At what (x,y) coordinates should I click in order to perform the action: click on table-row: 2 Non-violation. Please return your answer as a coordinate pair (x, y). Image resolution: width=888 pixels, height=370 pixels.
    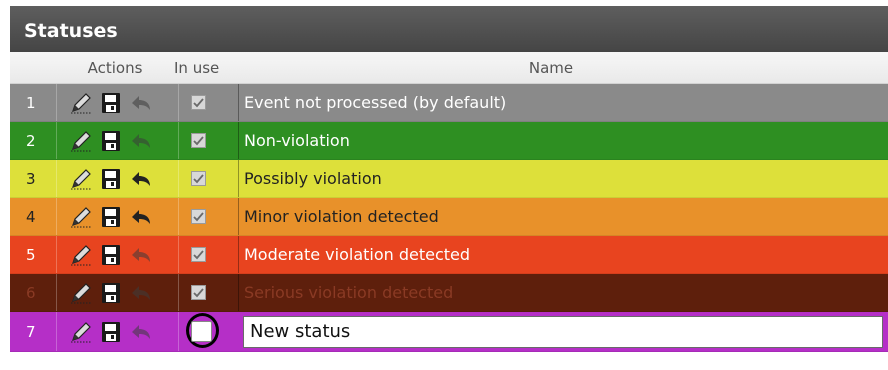
    Looking at the image, I should click on (449, 141).